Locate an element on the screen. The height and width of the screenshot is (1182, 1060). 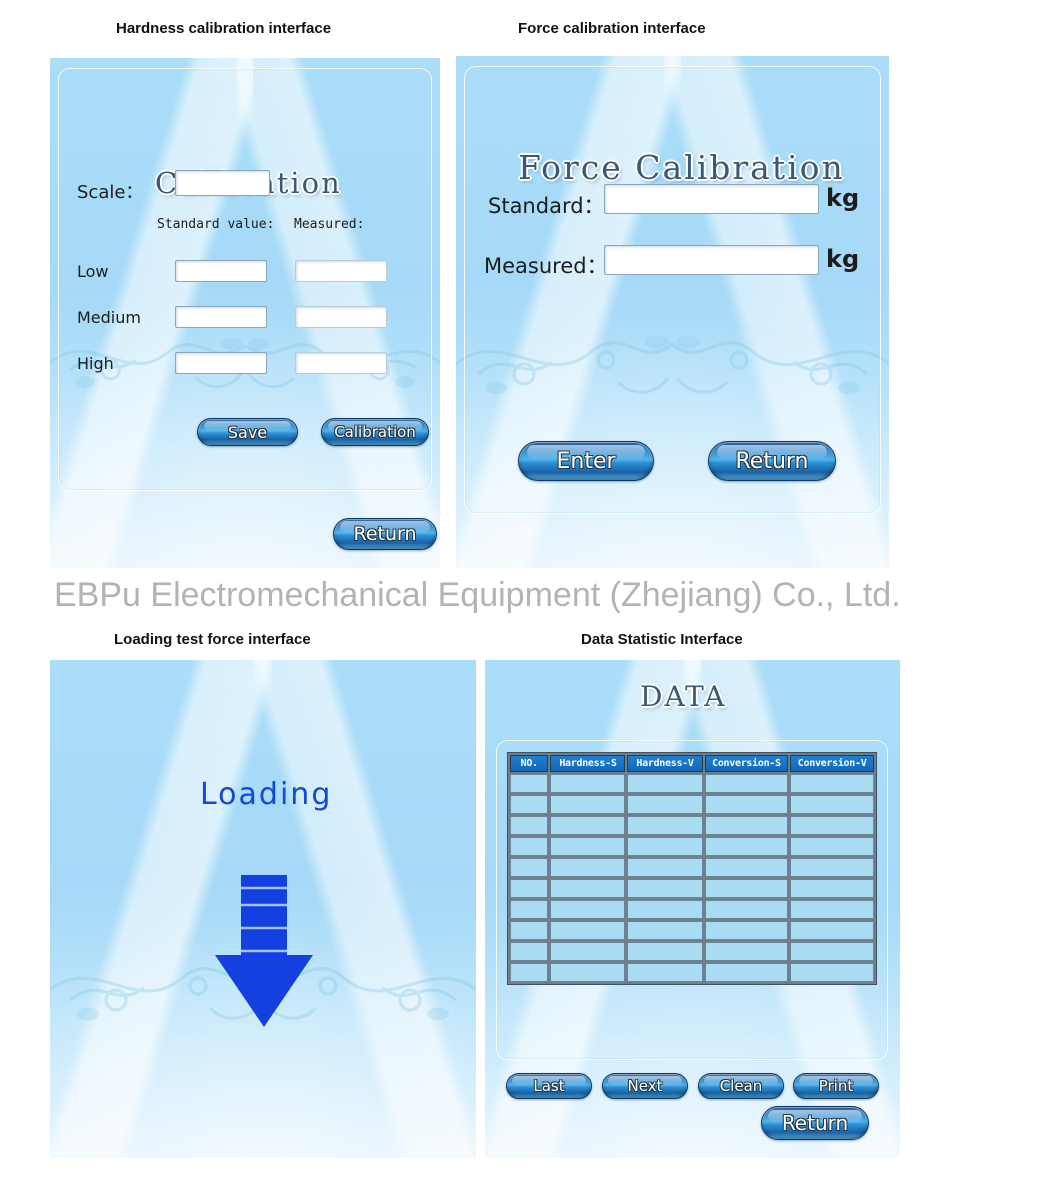
save-button-label: Save is located at coordinates (247, 432).